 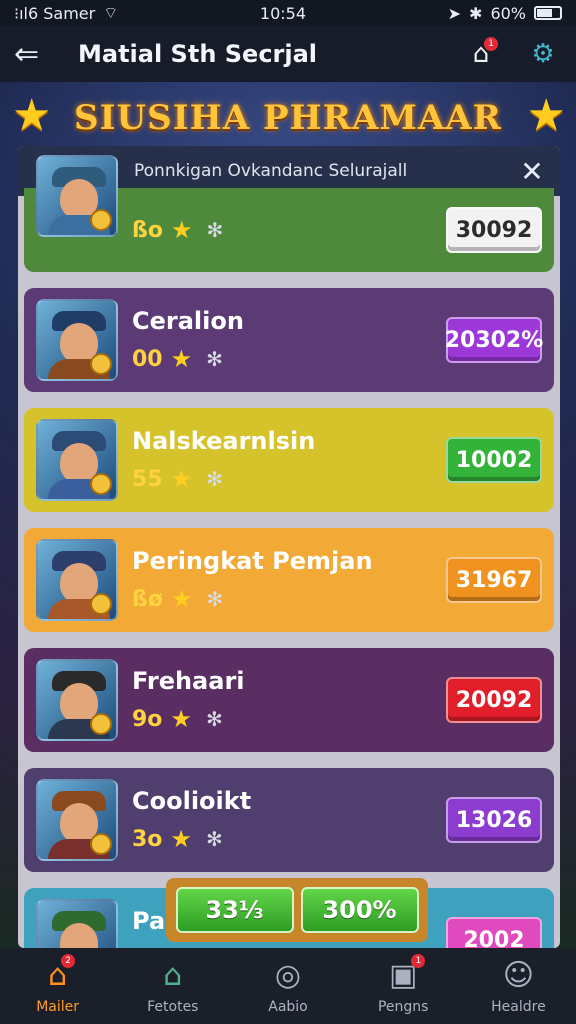 I want to click on pill-right-button: 300%, so click(x=359, y=910).